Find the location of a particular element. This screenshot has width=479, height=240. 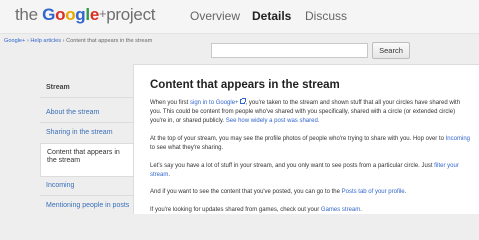

logo-google: Google is located at coordinates (70, 14).